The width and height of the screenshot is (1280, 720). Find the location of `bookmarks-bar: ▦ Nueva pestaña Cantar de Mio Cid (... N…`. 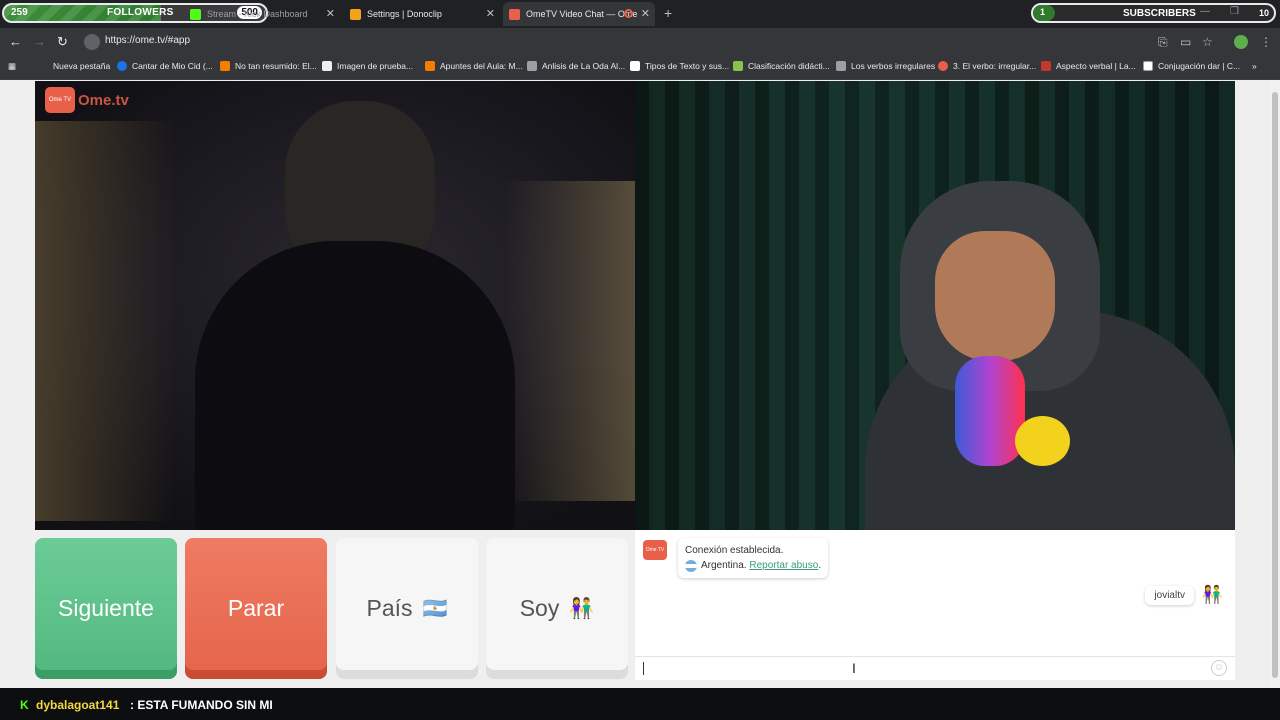

bookmarks-bar: ▦ Nueva pestaña Cantar de Mio Cid (... N… is located at coordinates (640, 68).